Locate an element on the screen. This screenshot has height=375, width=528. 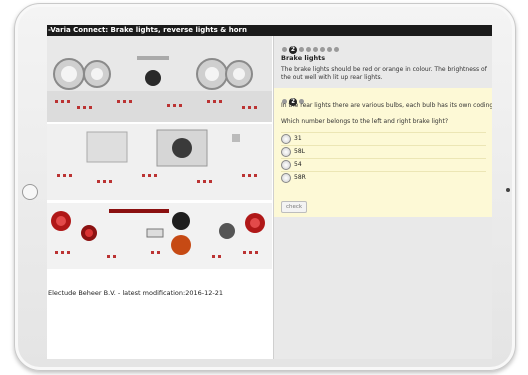
answer-option: 58R is located at coordinates (383, 177).